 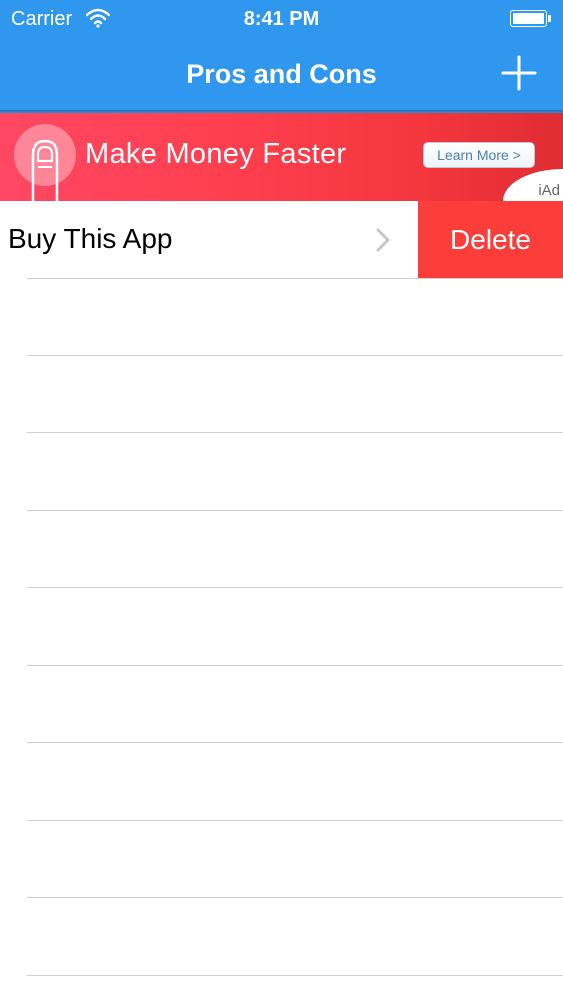 What do you see at coordinates (90, 239) in the screenshot?
I see `list-item-label: Buy This App` at bounding box center [90, 239].